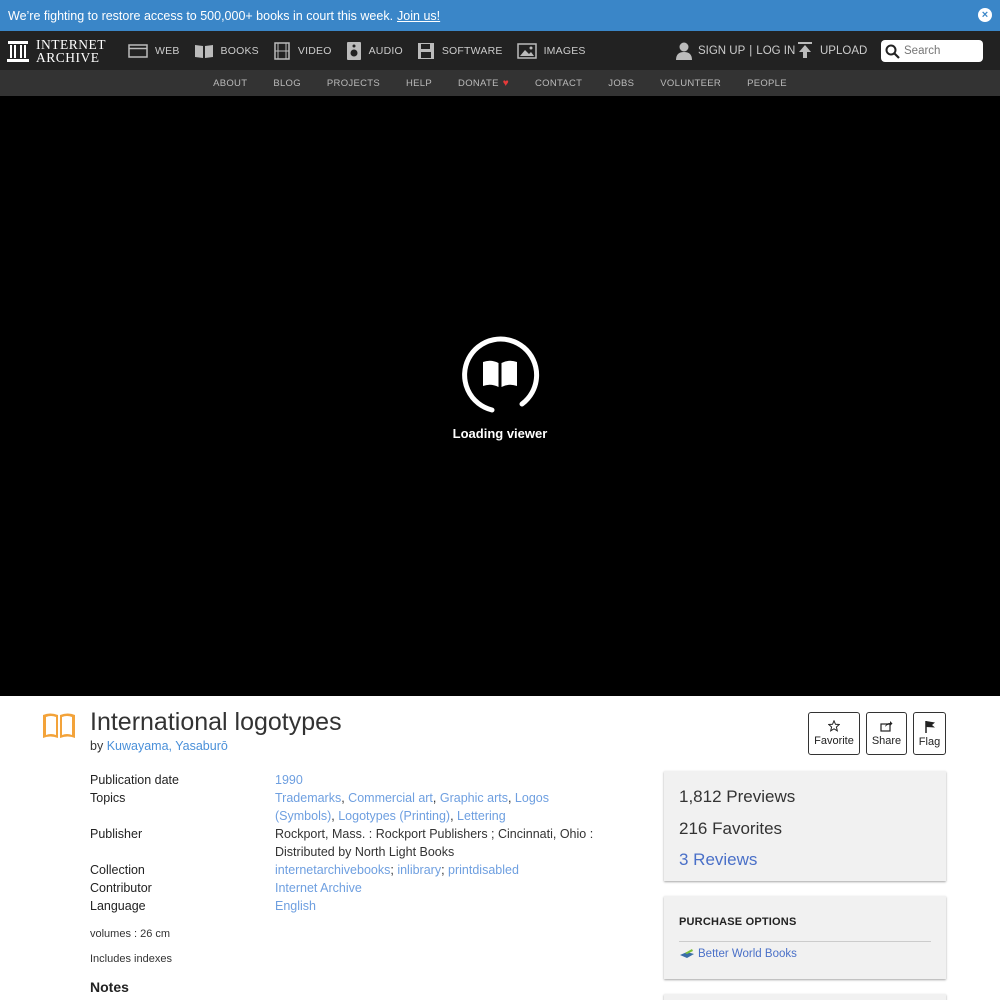  Describe the element at coordinates (318, 888) in the screenshot. I see `contributor-link: Internet Archive` at that location.